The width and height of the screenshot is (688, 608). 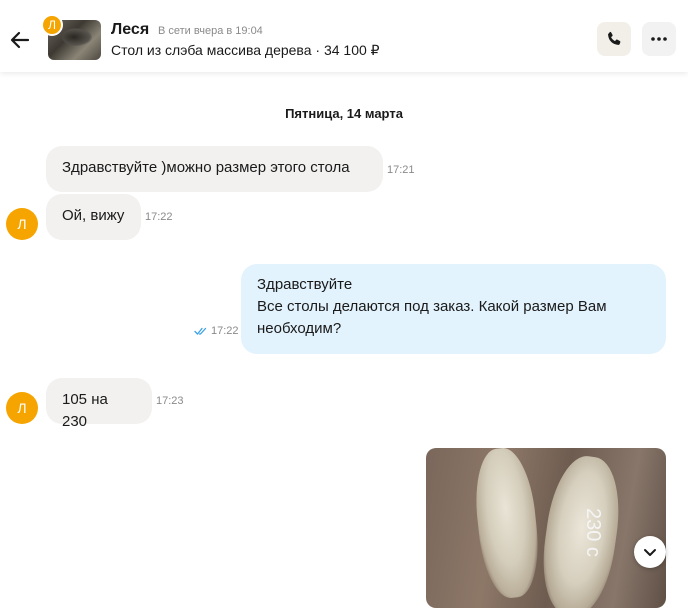 What do you see at coordinates (170, 401) in the screenshot?
I see `message-time: 17:23` at bounding box center [170, 401].